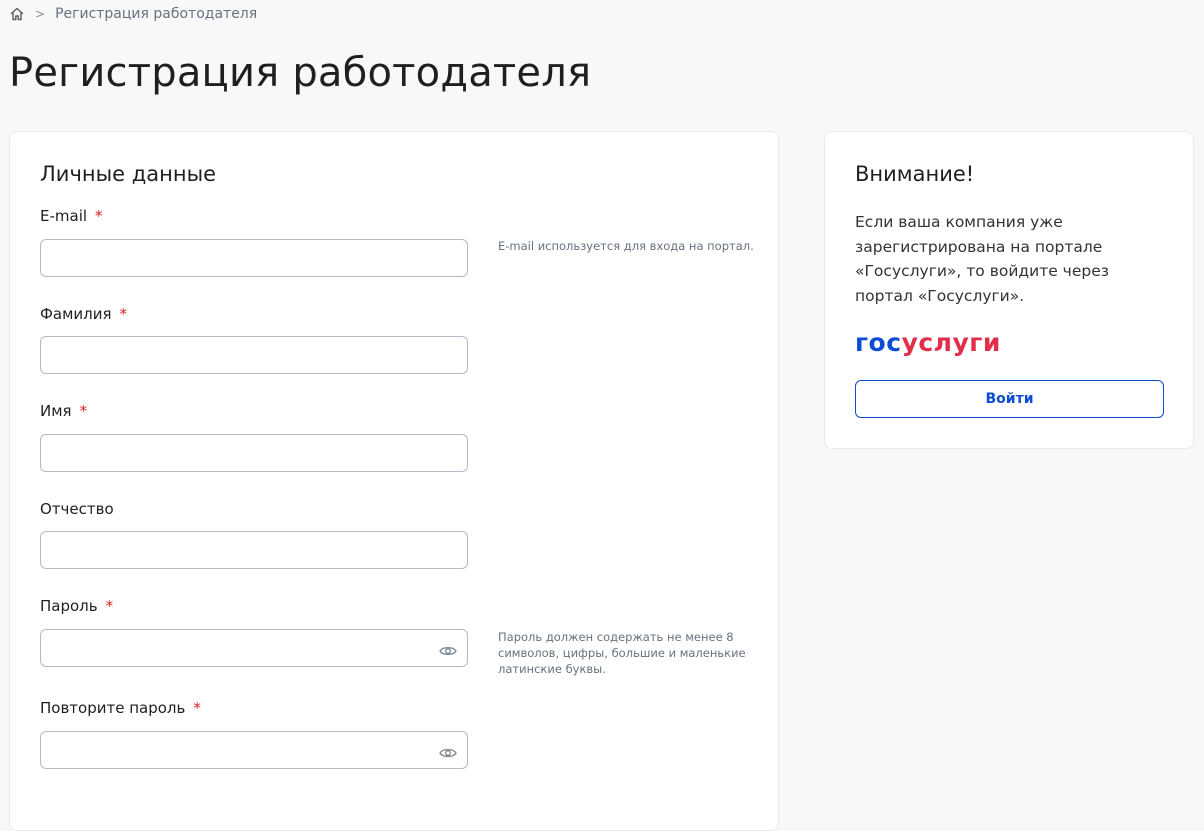 This screenshot has height=831, width=1204. I want to click on repeat-password-label: Повторите пароль *, so click(120, 708).